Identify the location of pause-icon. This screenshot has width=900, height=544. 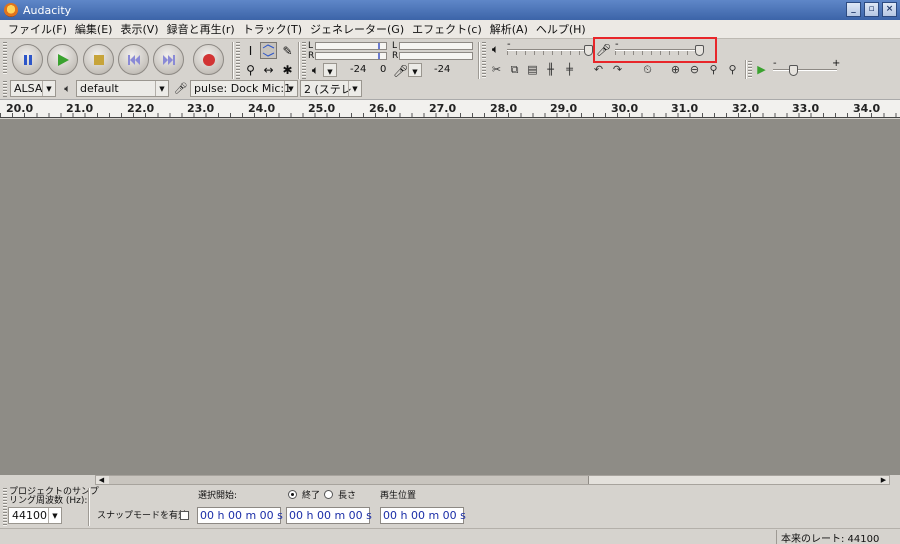
(27, 59).